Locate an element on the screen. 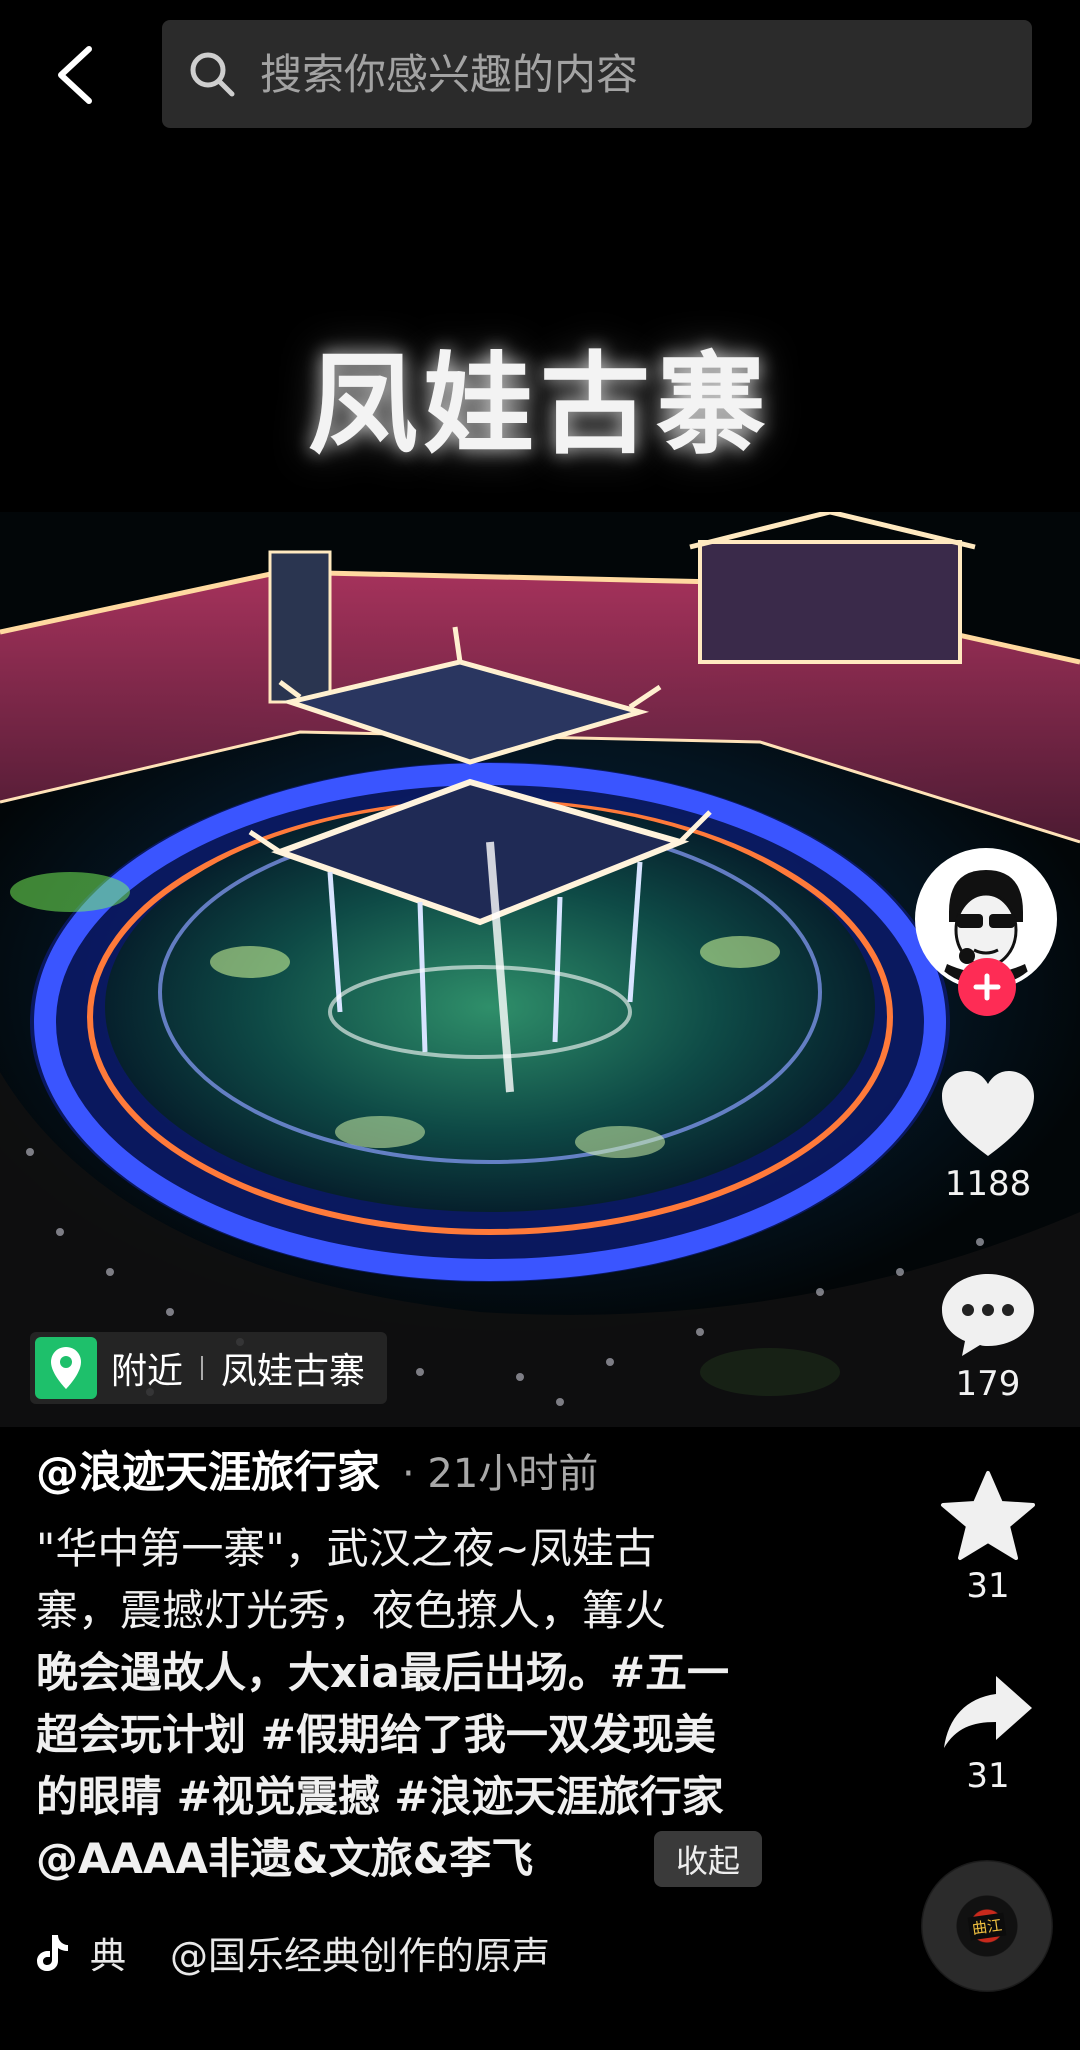 The height and width of the screenshot is (2050, 1080). location-tag: 附近 凤娃古寨 is located at coordinates (209, 1368).